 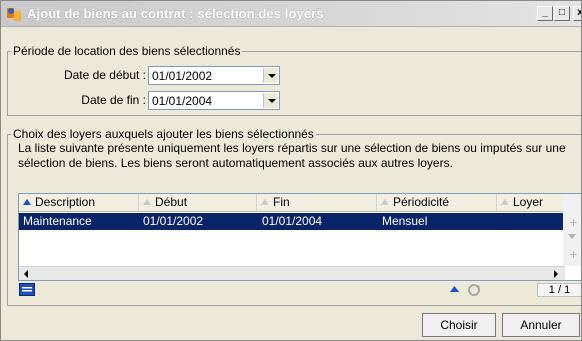 What do you see at coordinates (531, 203) in the screenshot?
I see `column-header-loyer: Loyer` at bounding box center [531, 203].